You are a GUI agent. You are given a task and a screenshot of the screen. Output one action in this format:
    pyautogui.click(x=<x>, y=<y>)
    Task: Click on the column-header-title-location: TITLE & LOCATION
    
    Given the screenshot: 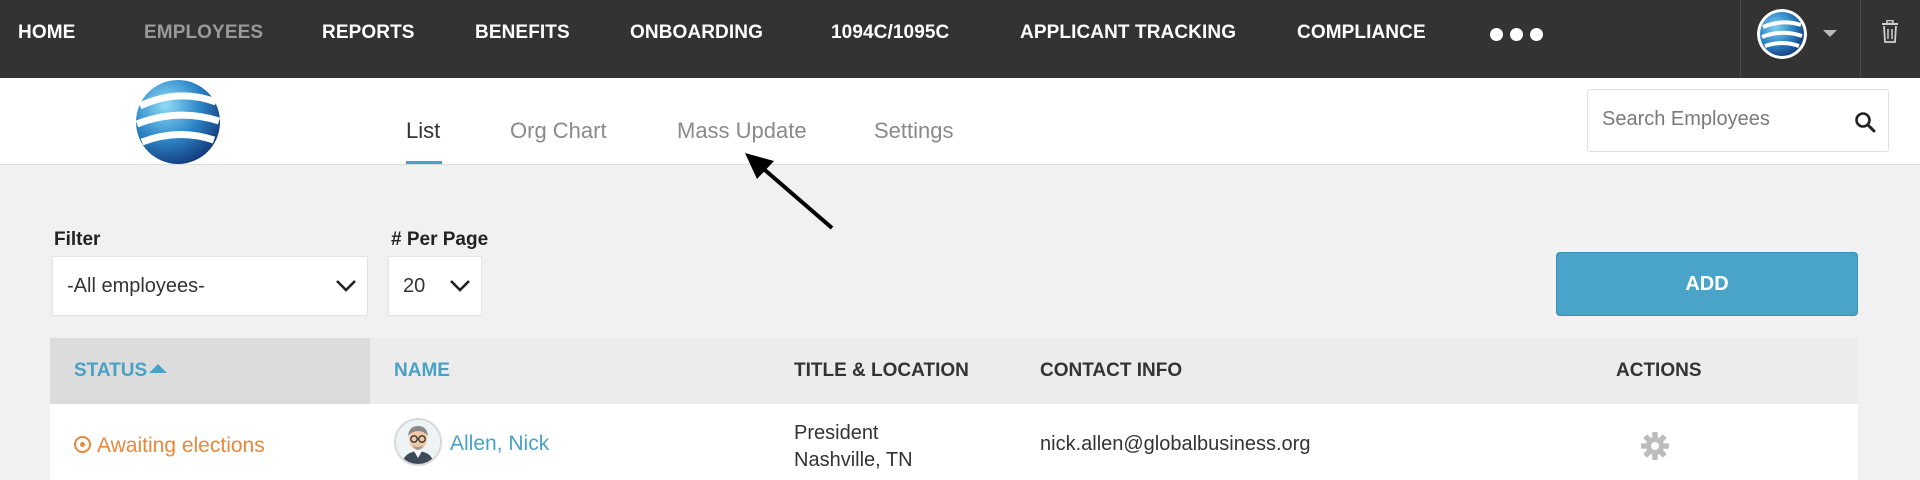 What is the action you would take?
    pyautogui.click(x=881, y=370)
    